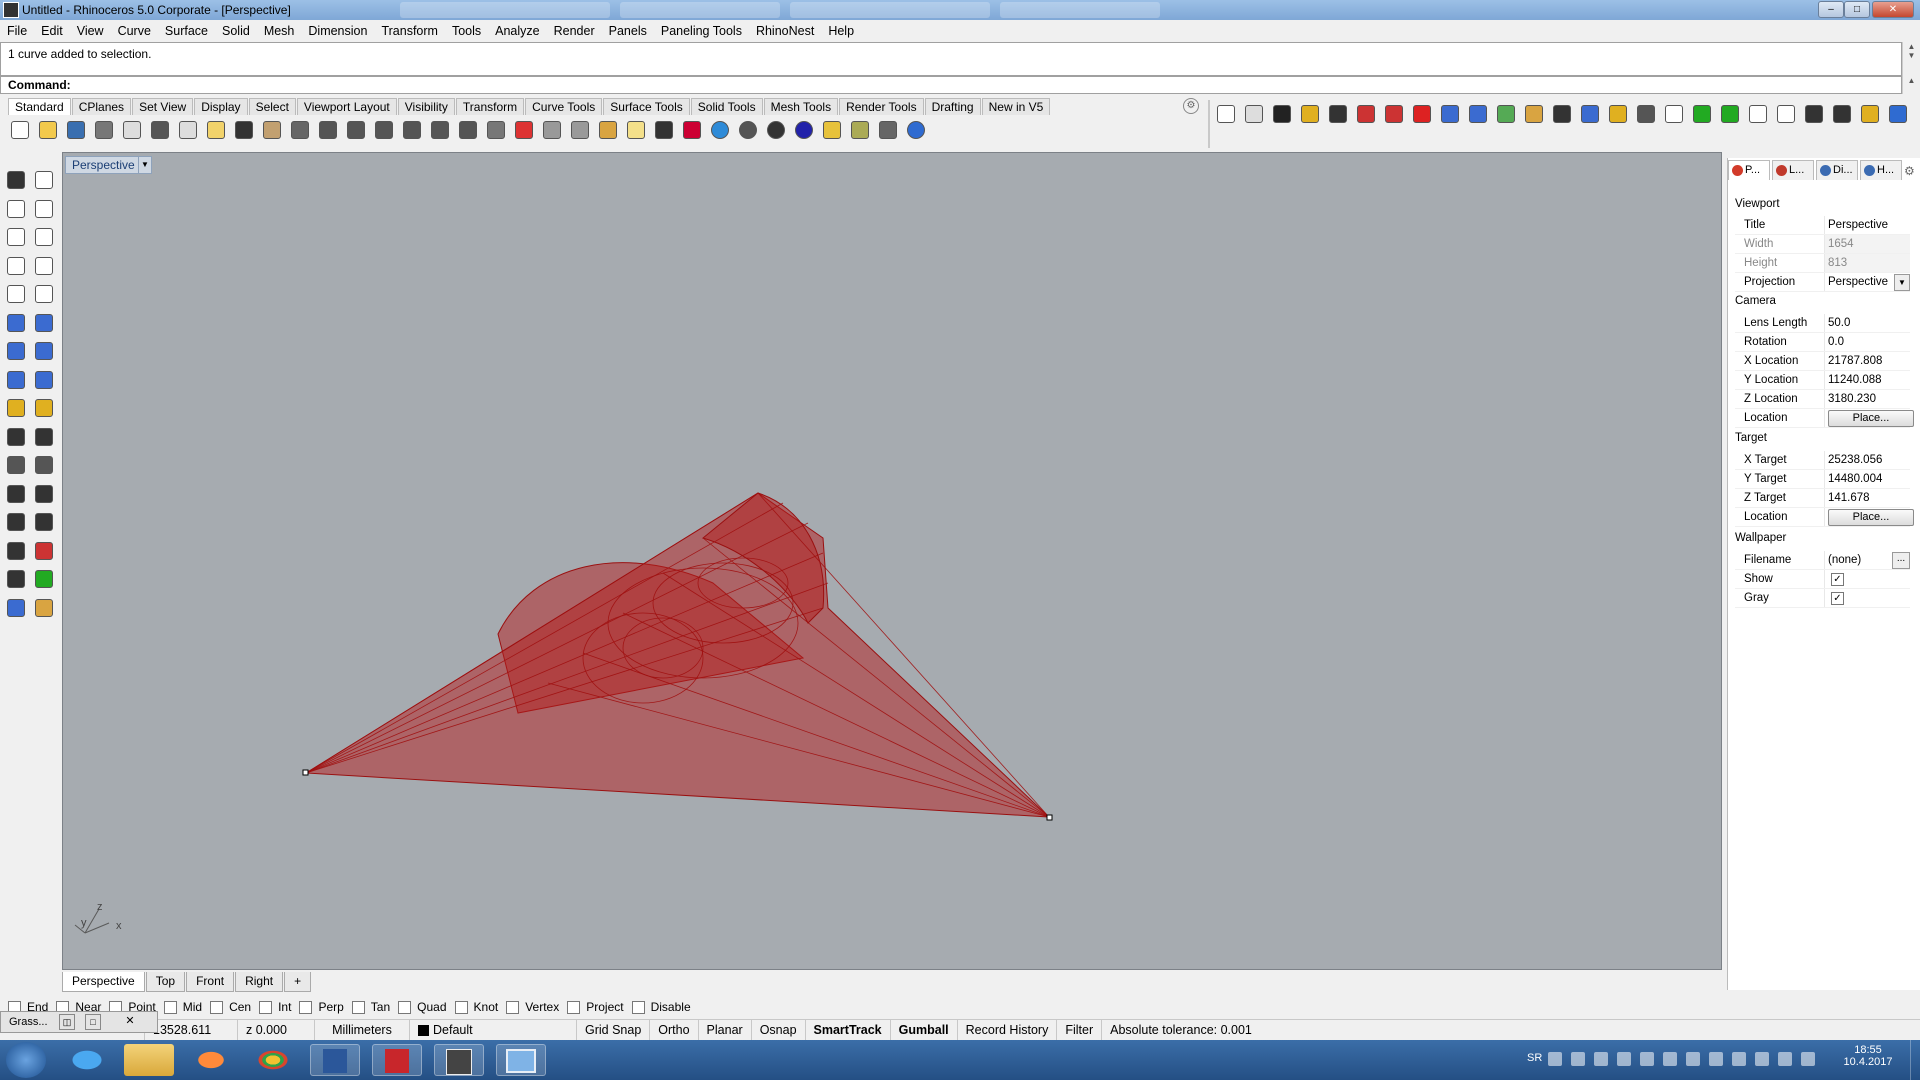 Image resolution: width=1920 pixels, height=1080 pixels. Describe the element at coordinates (272, 106) in the screenshot. I see `toolbar-tab-select: Select` at that location.